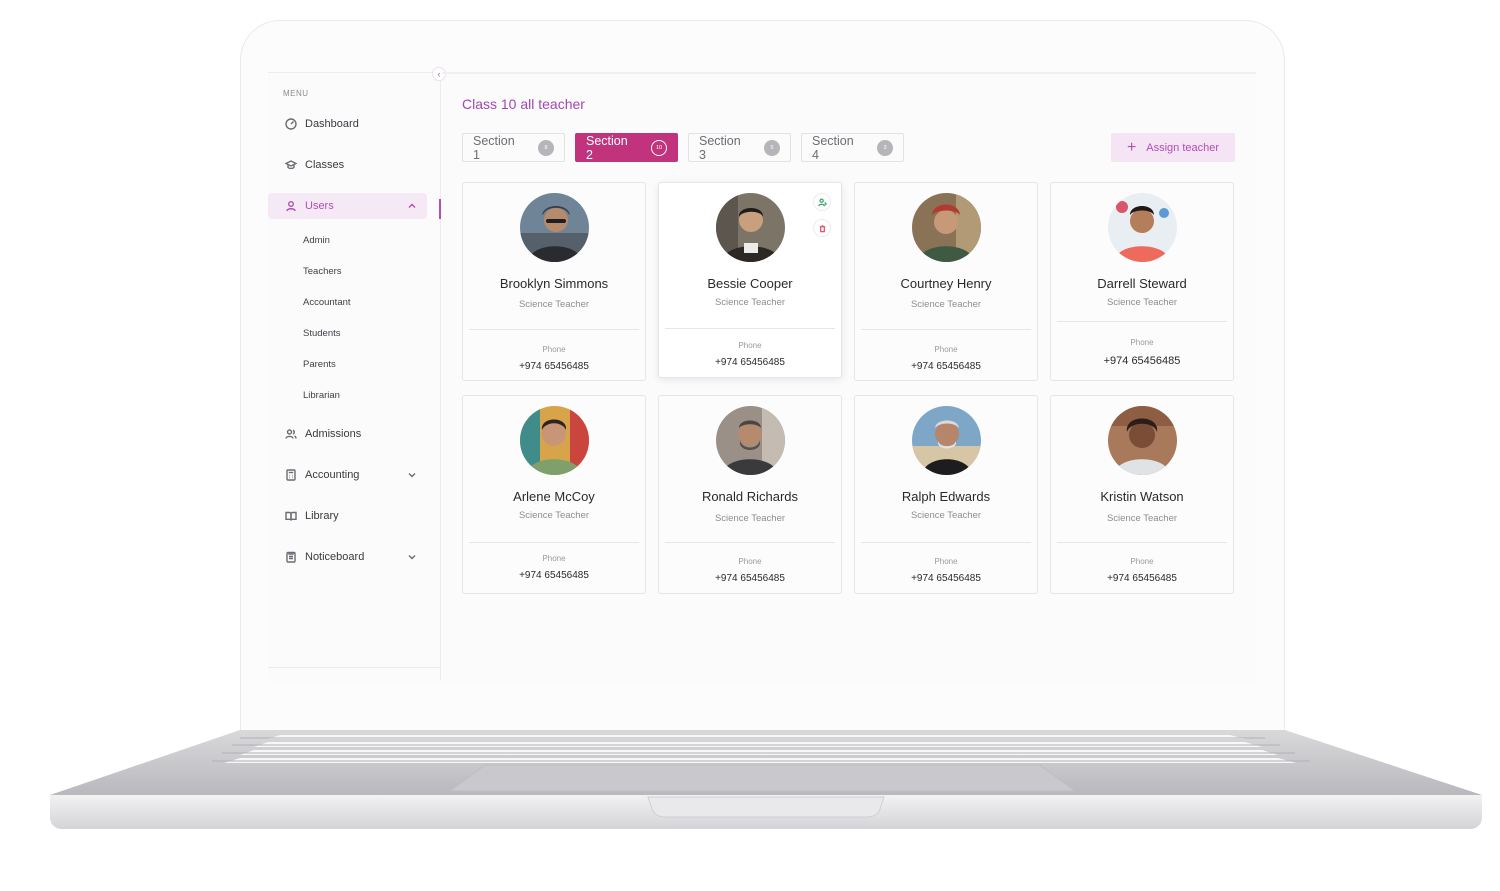 The width and height of the screenshot is (1500, 891). I want to click on delete-button, so click(822, 228).